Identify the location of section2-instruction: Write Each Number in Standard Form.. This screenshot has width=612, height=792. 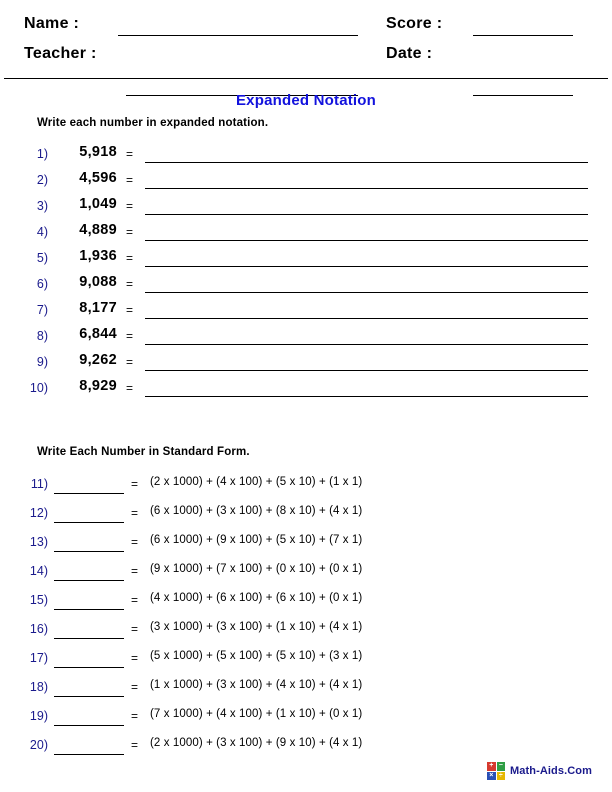
(143, 452).